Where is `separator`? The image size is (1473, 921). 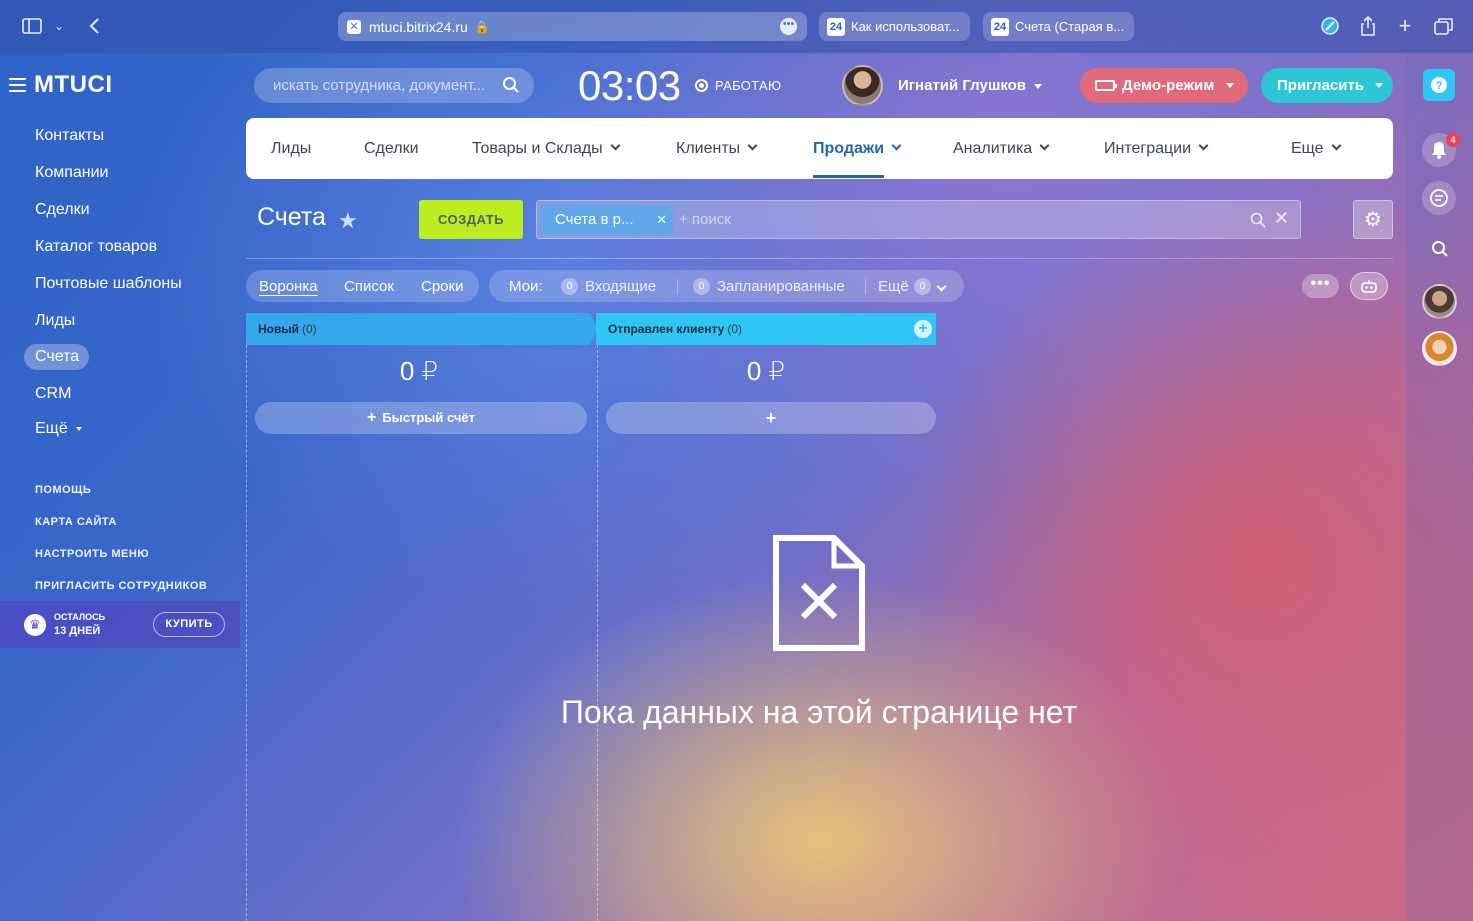 separator is located at coordinates (865, 286).